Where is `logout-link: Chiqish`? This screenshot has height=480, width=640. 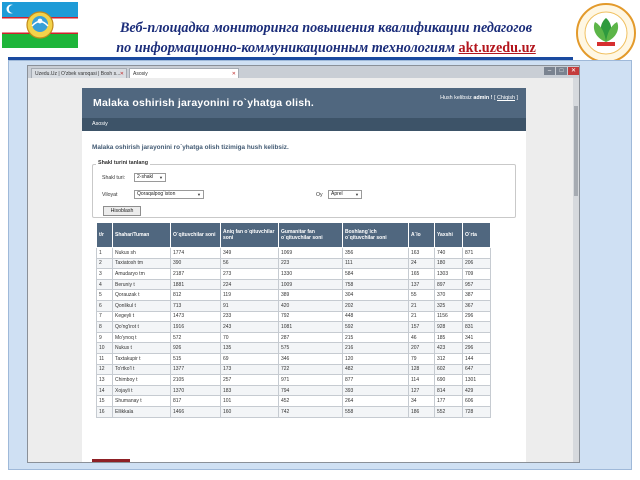 logout-link: Chiqish is located at coordinates (506, 98).